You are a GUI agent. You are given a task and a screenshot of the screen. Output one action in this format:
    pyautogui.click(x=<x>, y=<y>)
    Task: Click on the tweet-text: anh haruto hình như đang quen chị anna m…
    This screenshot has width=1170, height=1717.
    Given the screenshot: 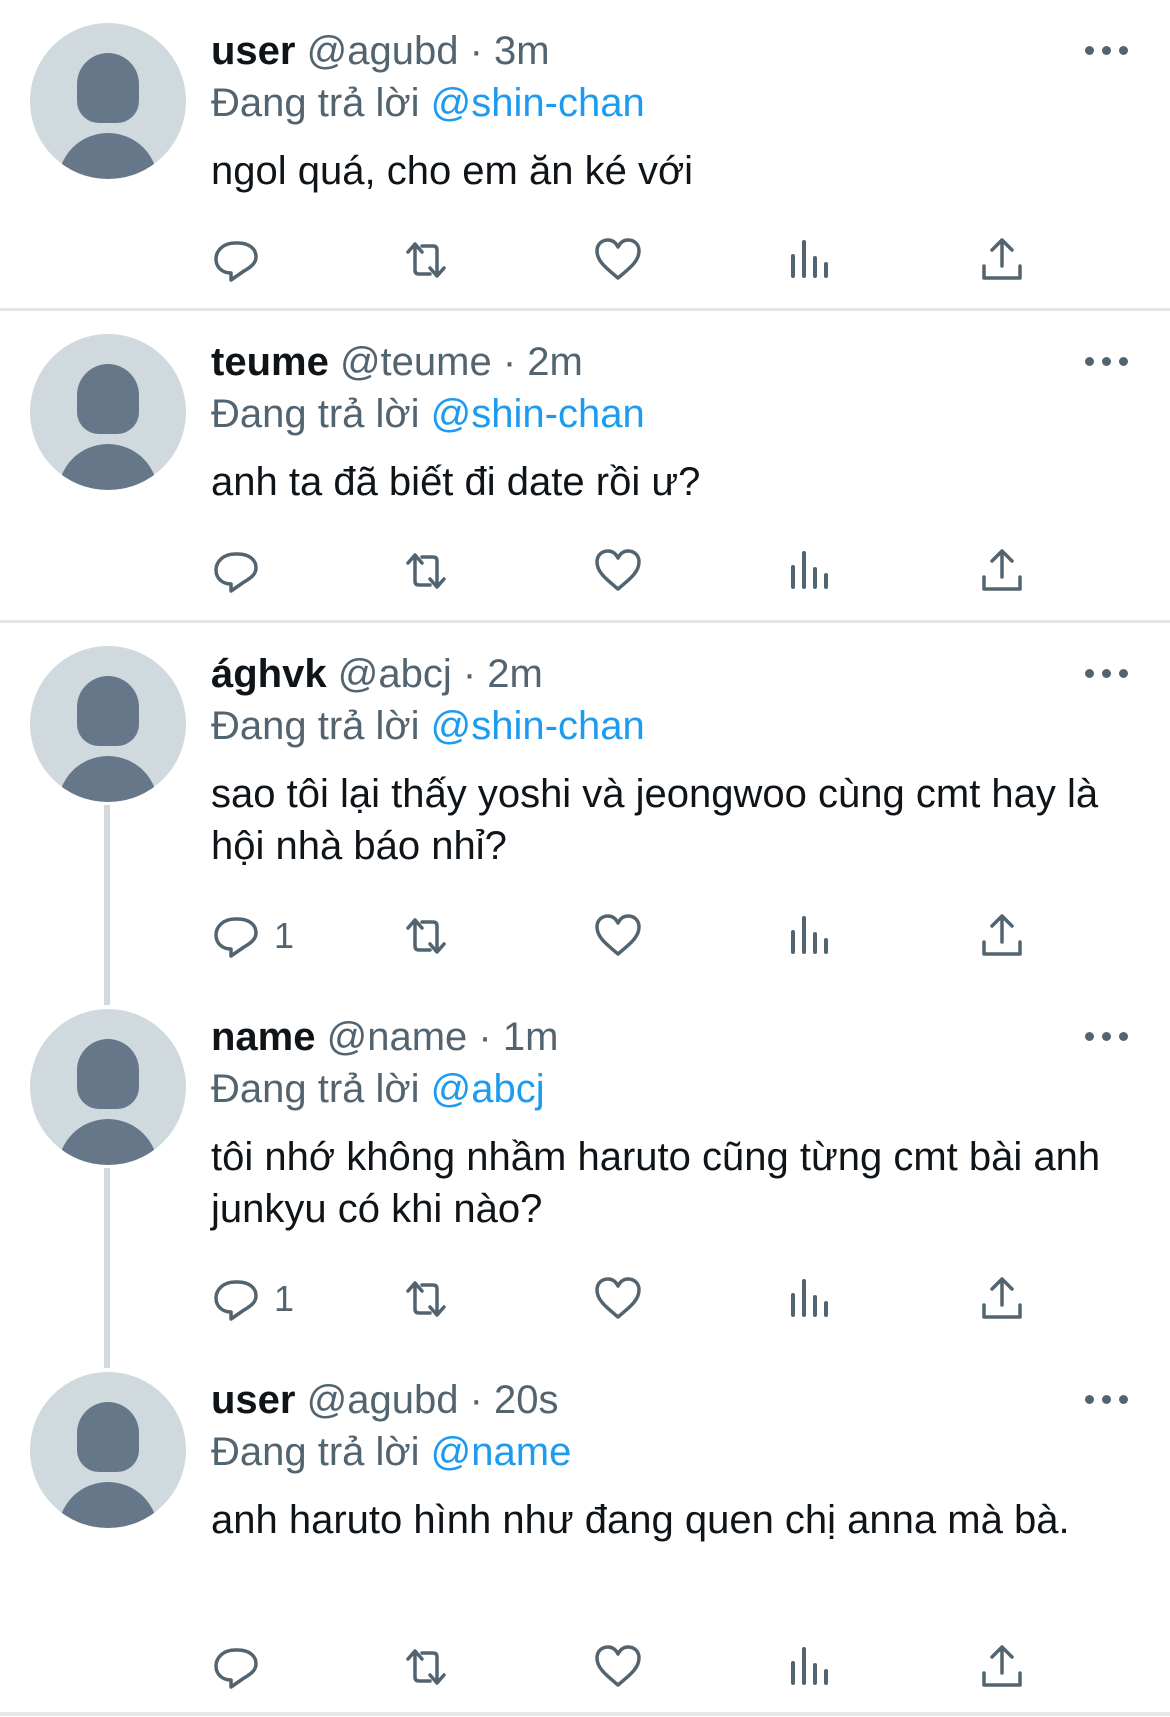 What is the action you would take?
    pyautogui.click(x=640, y=1520)
    